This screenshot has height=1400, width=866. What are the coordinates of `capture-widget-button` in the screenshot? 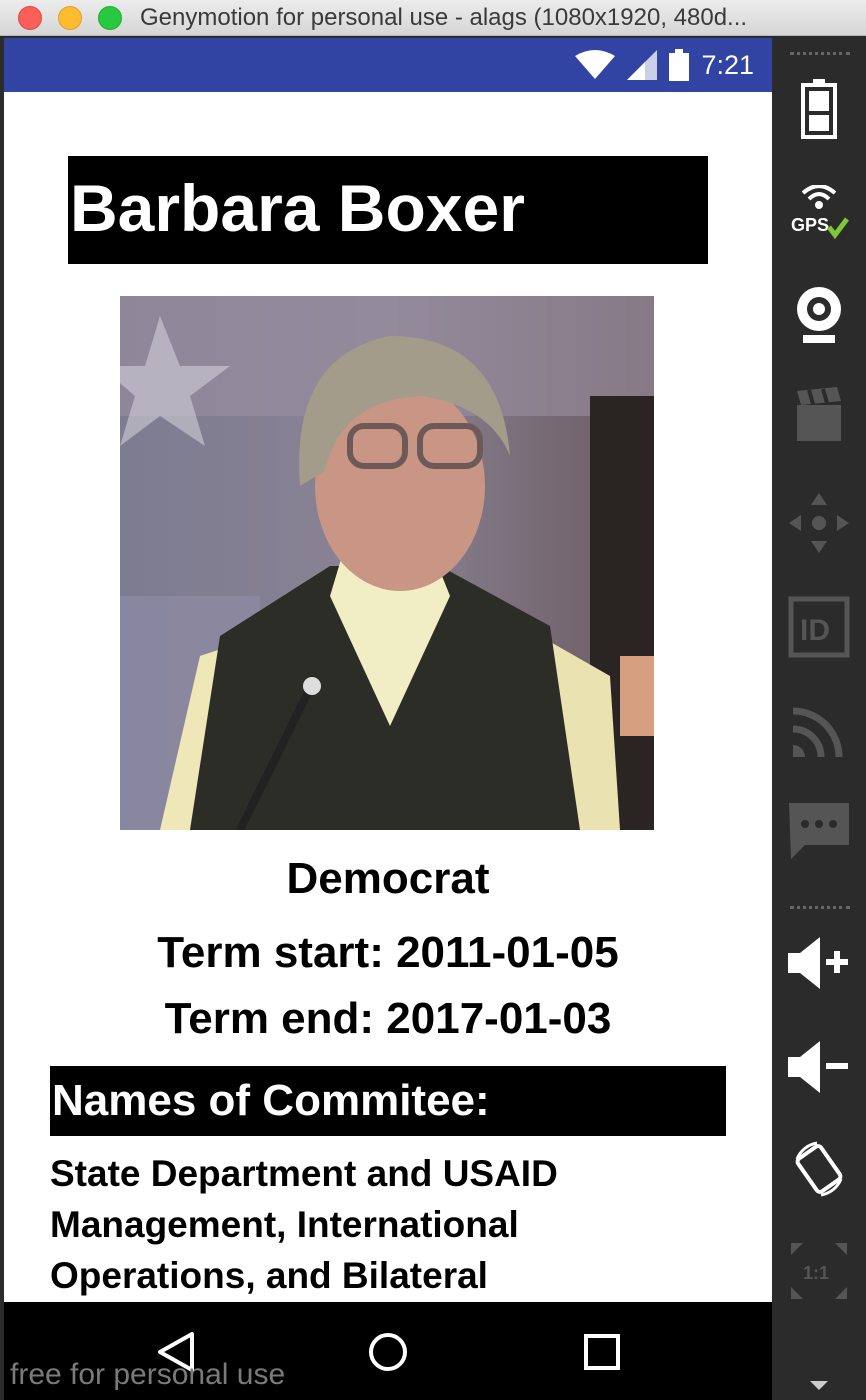 It's located at (819, 415).